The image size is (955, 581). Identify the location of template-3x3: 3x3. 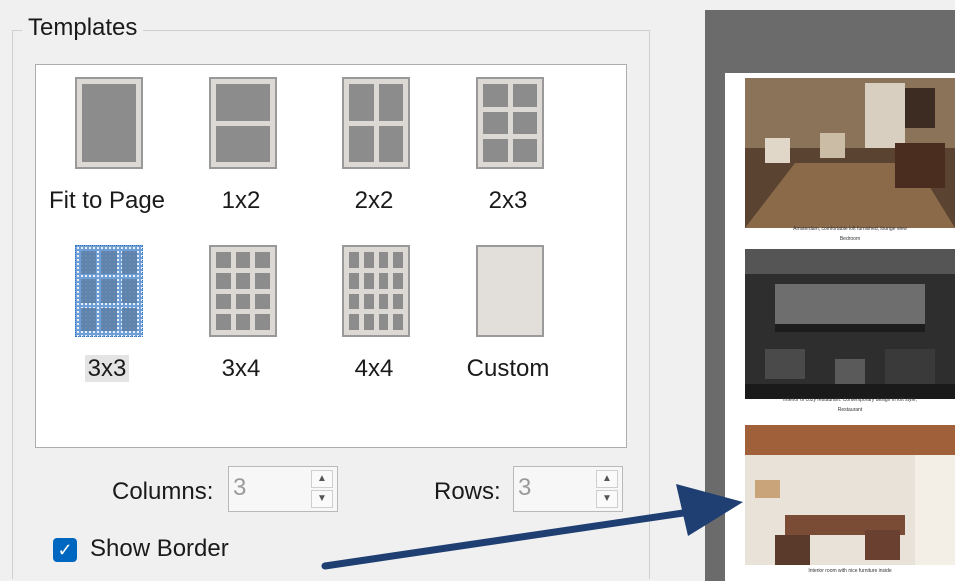
(107, 313).